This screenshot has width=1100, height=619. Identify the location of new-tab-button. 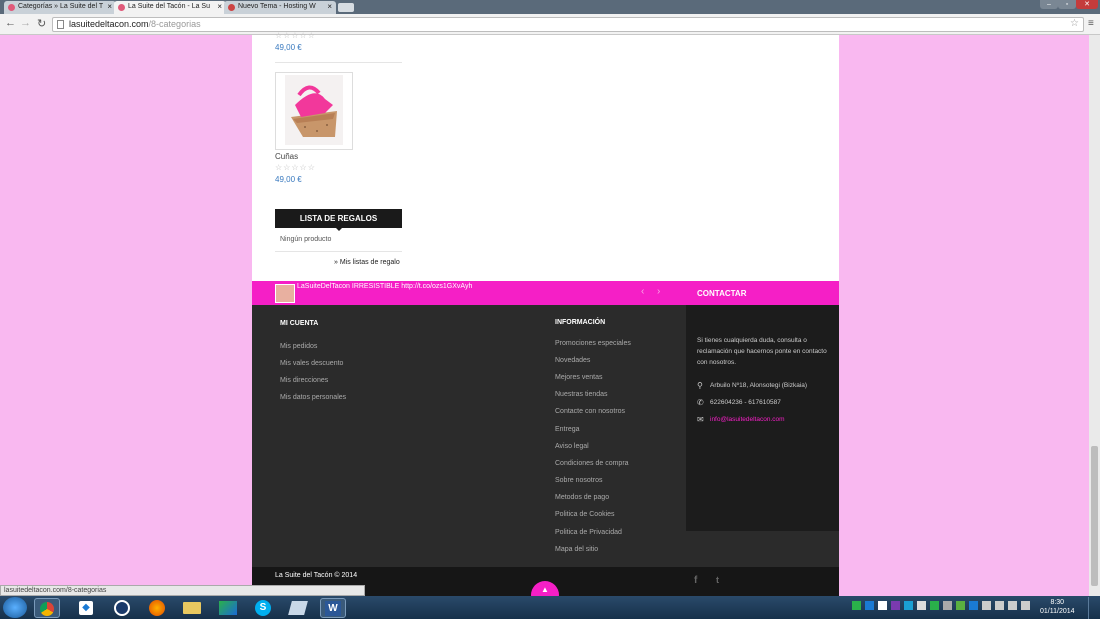
(346, 7).